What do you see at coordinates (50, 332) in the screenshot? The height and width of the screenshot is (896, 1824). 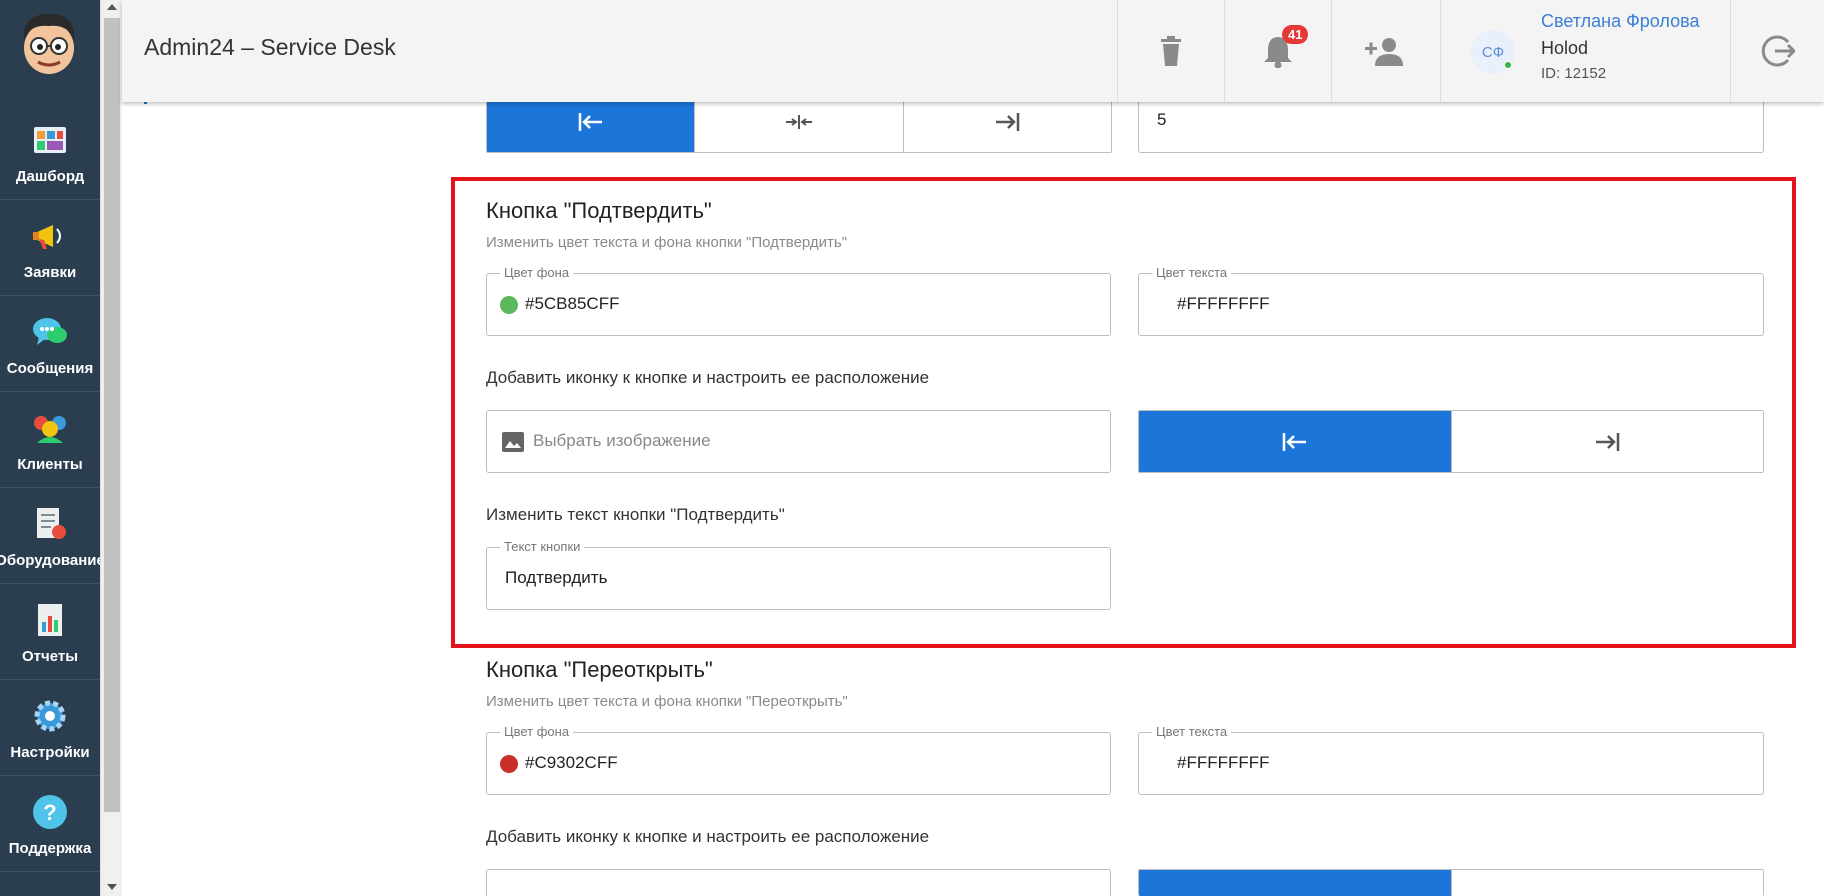 I see `chat-icon` at bounding box center [50, 332].